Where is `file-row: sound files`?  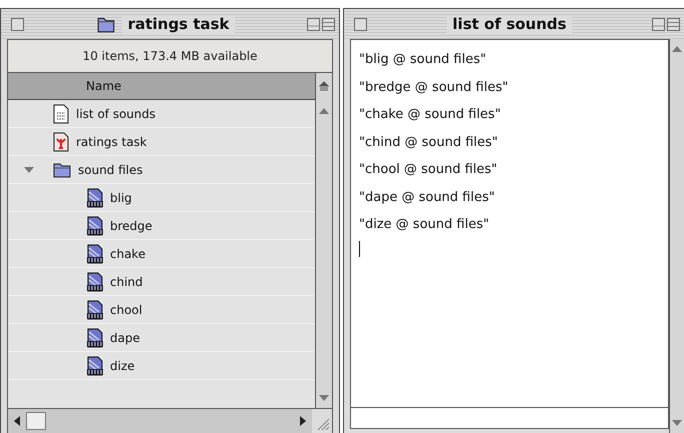 file-row: sound files is located at coordinates (161, 170).